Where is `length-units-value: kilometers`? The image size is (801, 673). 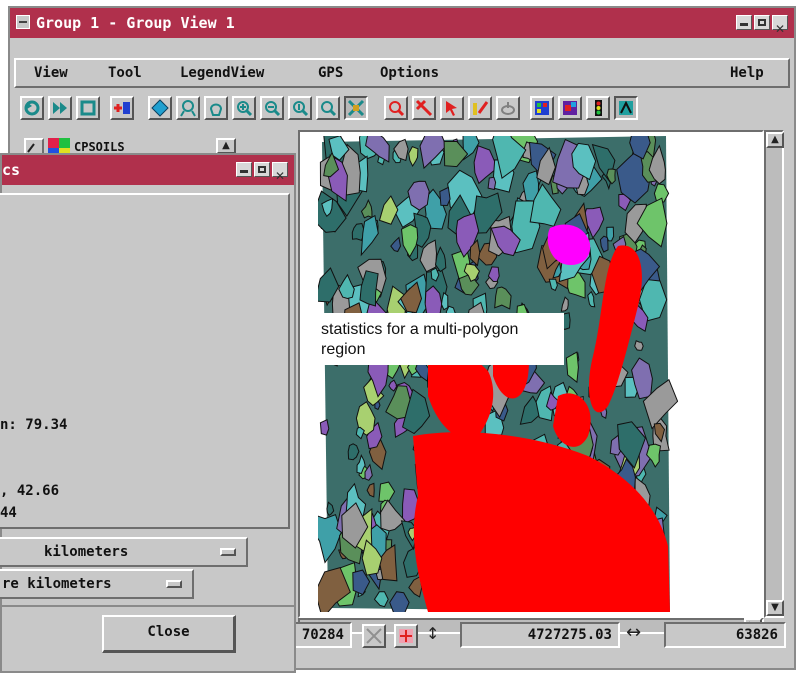
length-units-value: kilometers is located at coordinates (86, 552).